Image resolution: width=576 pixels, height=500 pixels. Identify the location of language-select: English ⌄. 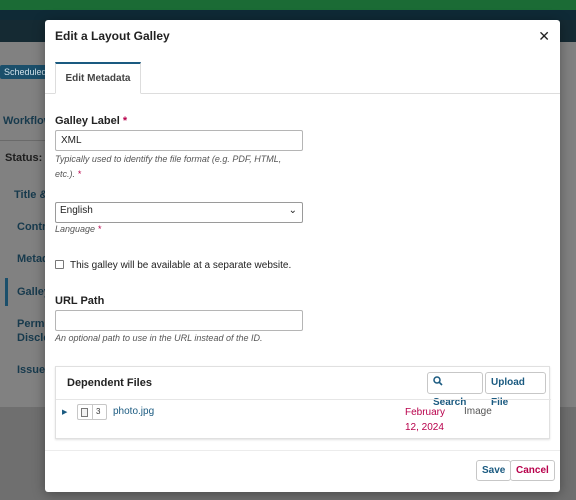
(179, 212).